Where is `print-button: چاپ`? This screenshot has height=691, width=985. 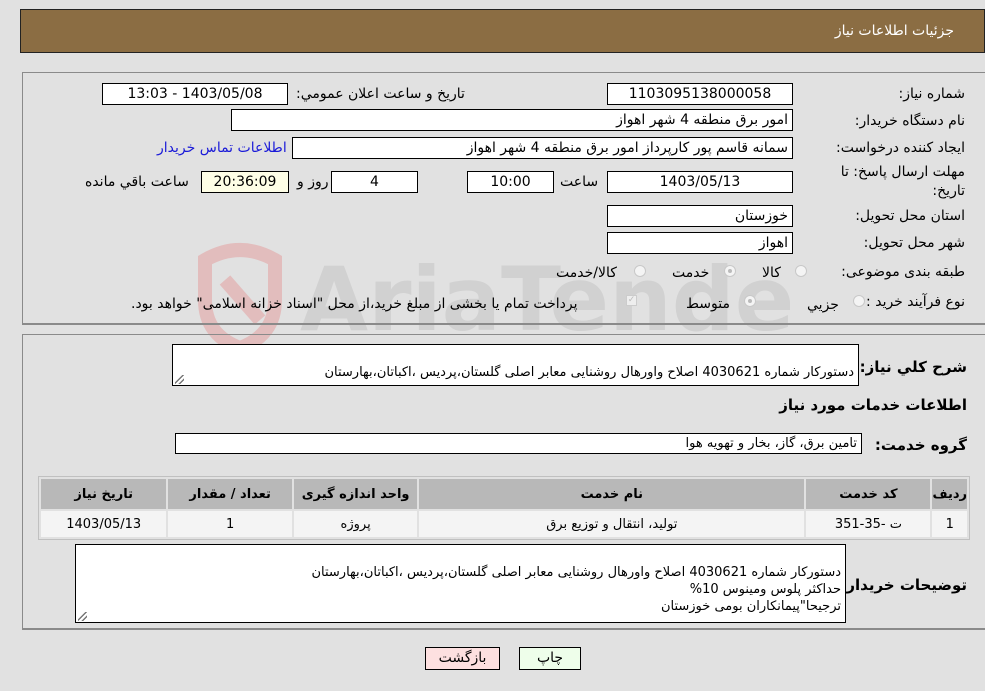 print-button: چاپ is located at coordinates (550, 658).